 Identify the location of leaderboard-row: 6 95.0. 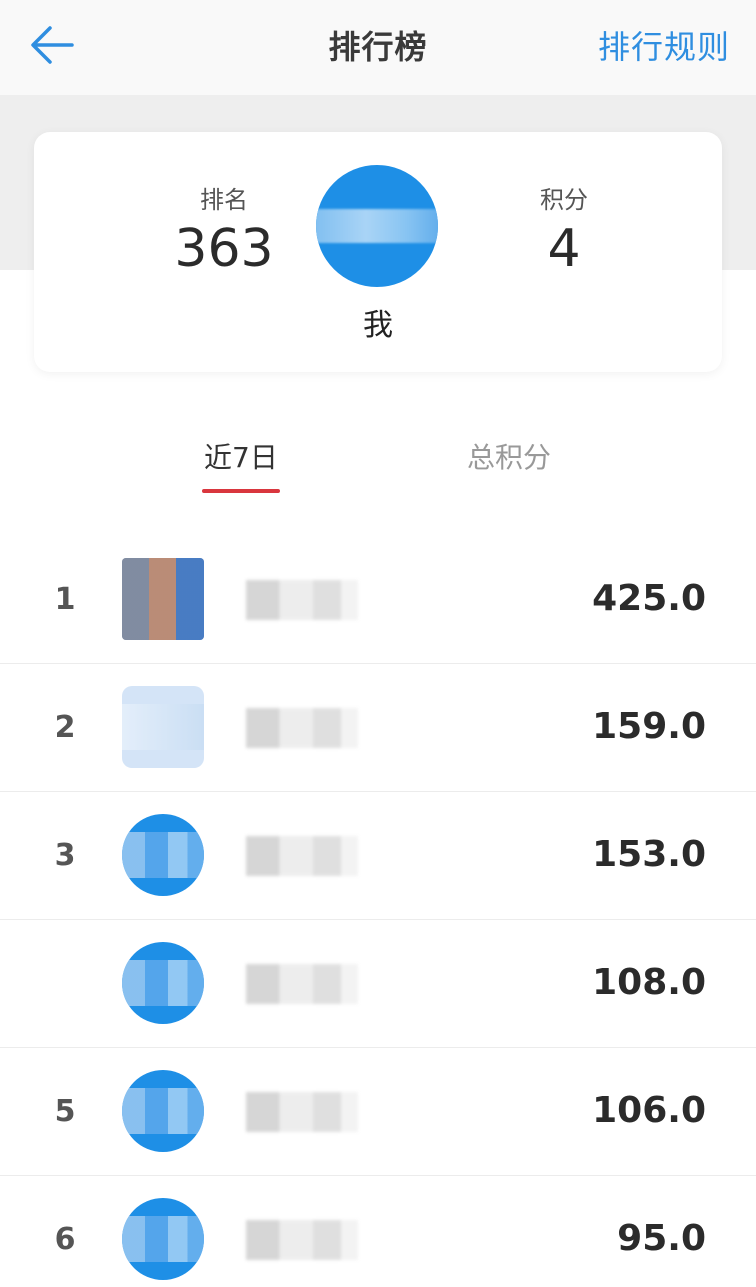
(378, 1231).